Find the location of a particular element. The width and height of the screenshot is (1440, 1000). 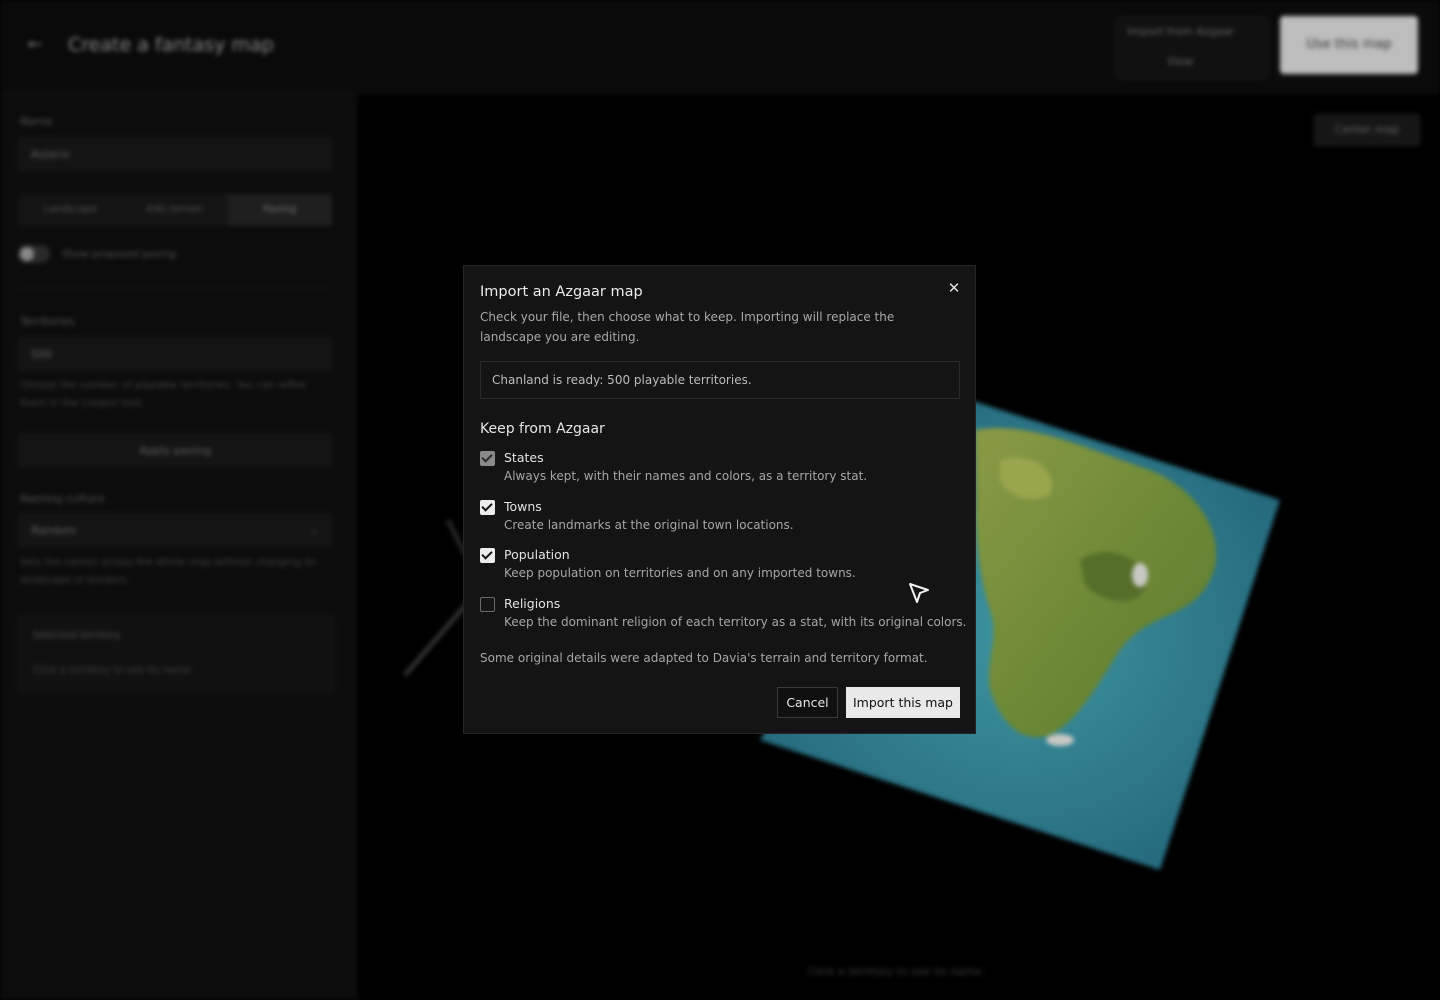

states-checkbox is located at coordinates (487, 458).